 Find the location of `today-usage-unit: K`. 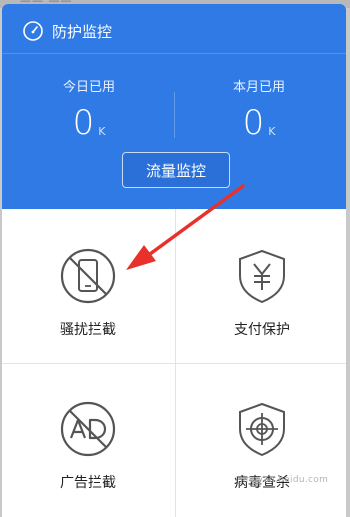

today-usage-unit: K is located at coordinates (102, 131).